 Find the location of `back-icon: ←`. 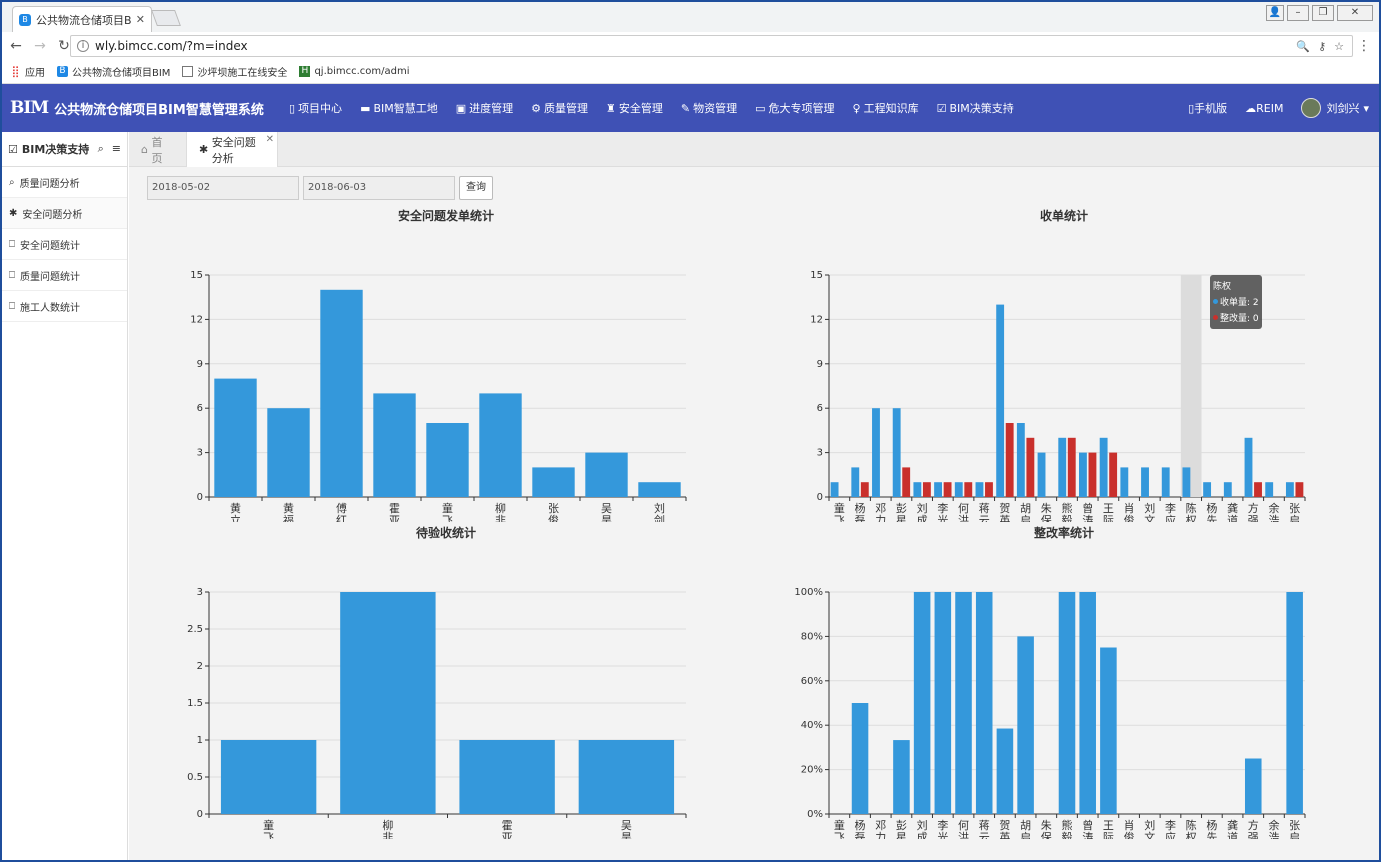

back-icon: ← is located at coordinates (16, 46).